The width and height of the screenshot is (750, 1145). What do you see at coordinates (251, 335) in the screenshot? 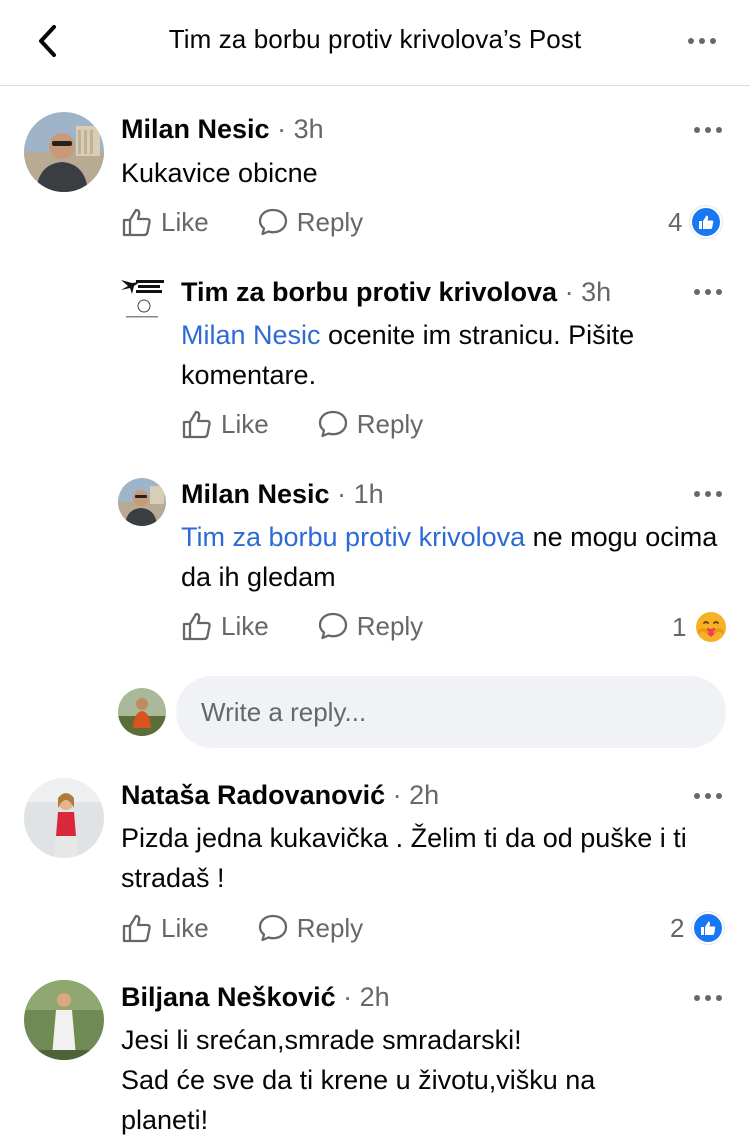
I see `mention-link: Milan Nesic` at bounding box center [251, 335].